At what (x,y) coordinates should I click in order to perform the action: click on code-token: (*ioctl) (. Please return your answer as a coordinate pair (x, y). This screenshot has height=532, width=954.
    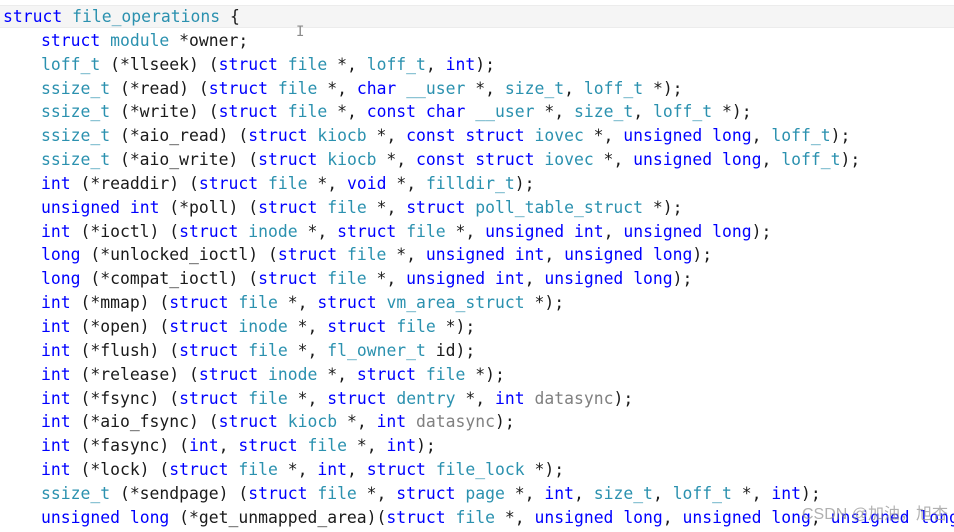
    Looking at the image, I should click on (125, 231).